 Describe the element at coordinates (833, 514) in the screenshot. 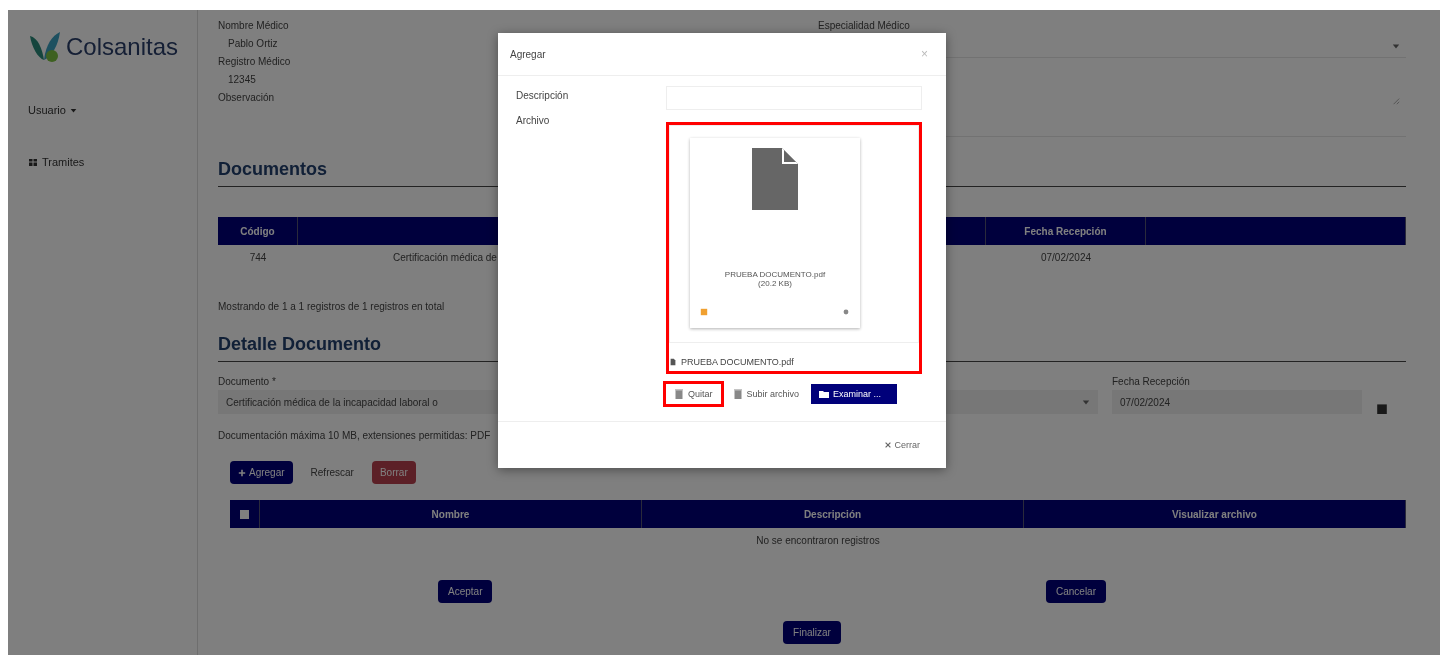

I see `column-header: Descripción` at that location.